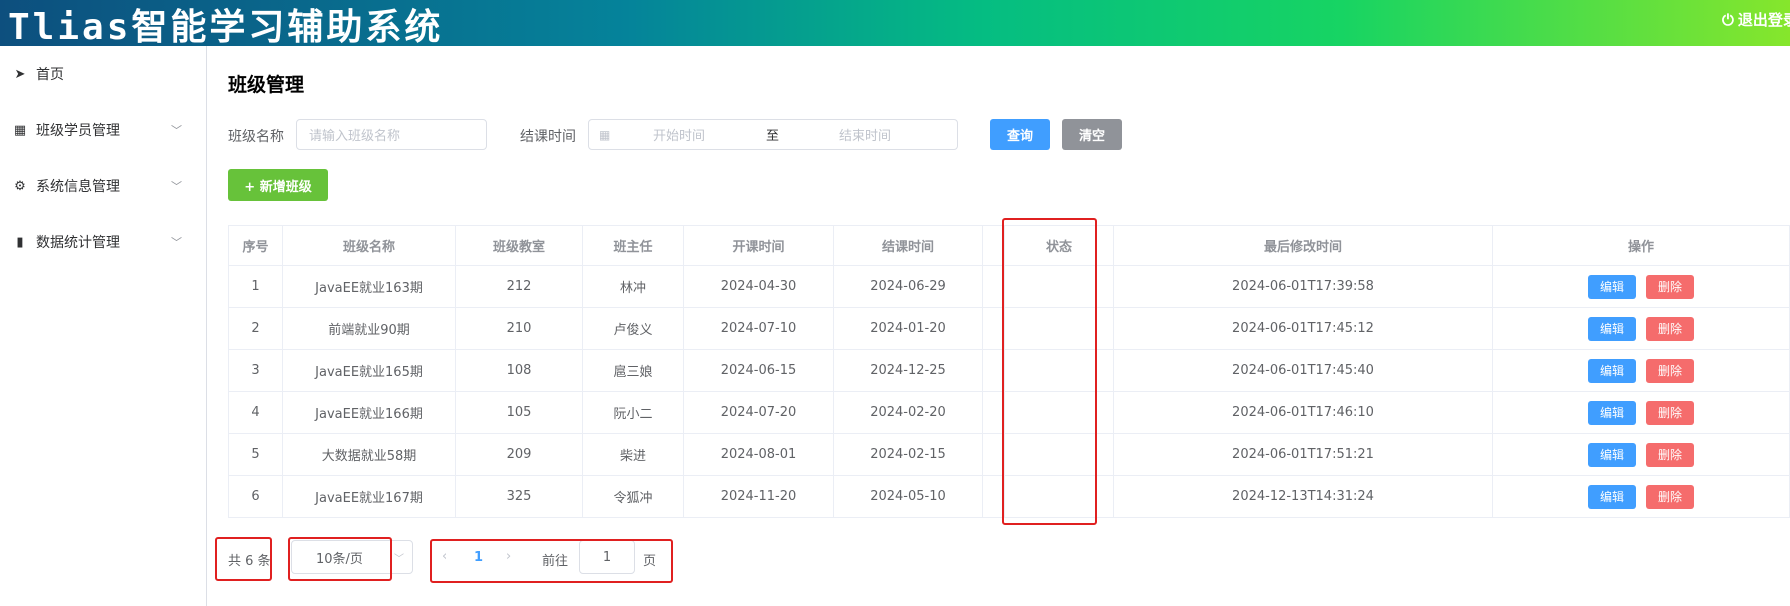 This screenshot has width=1790, height=606. Describe the element at coordinates (369, 412) in the screenshot. I see `table-cell: JavaEE就业166期` at that location.